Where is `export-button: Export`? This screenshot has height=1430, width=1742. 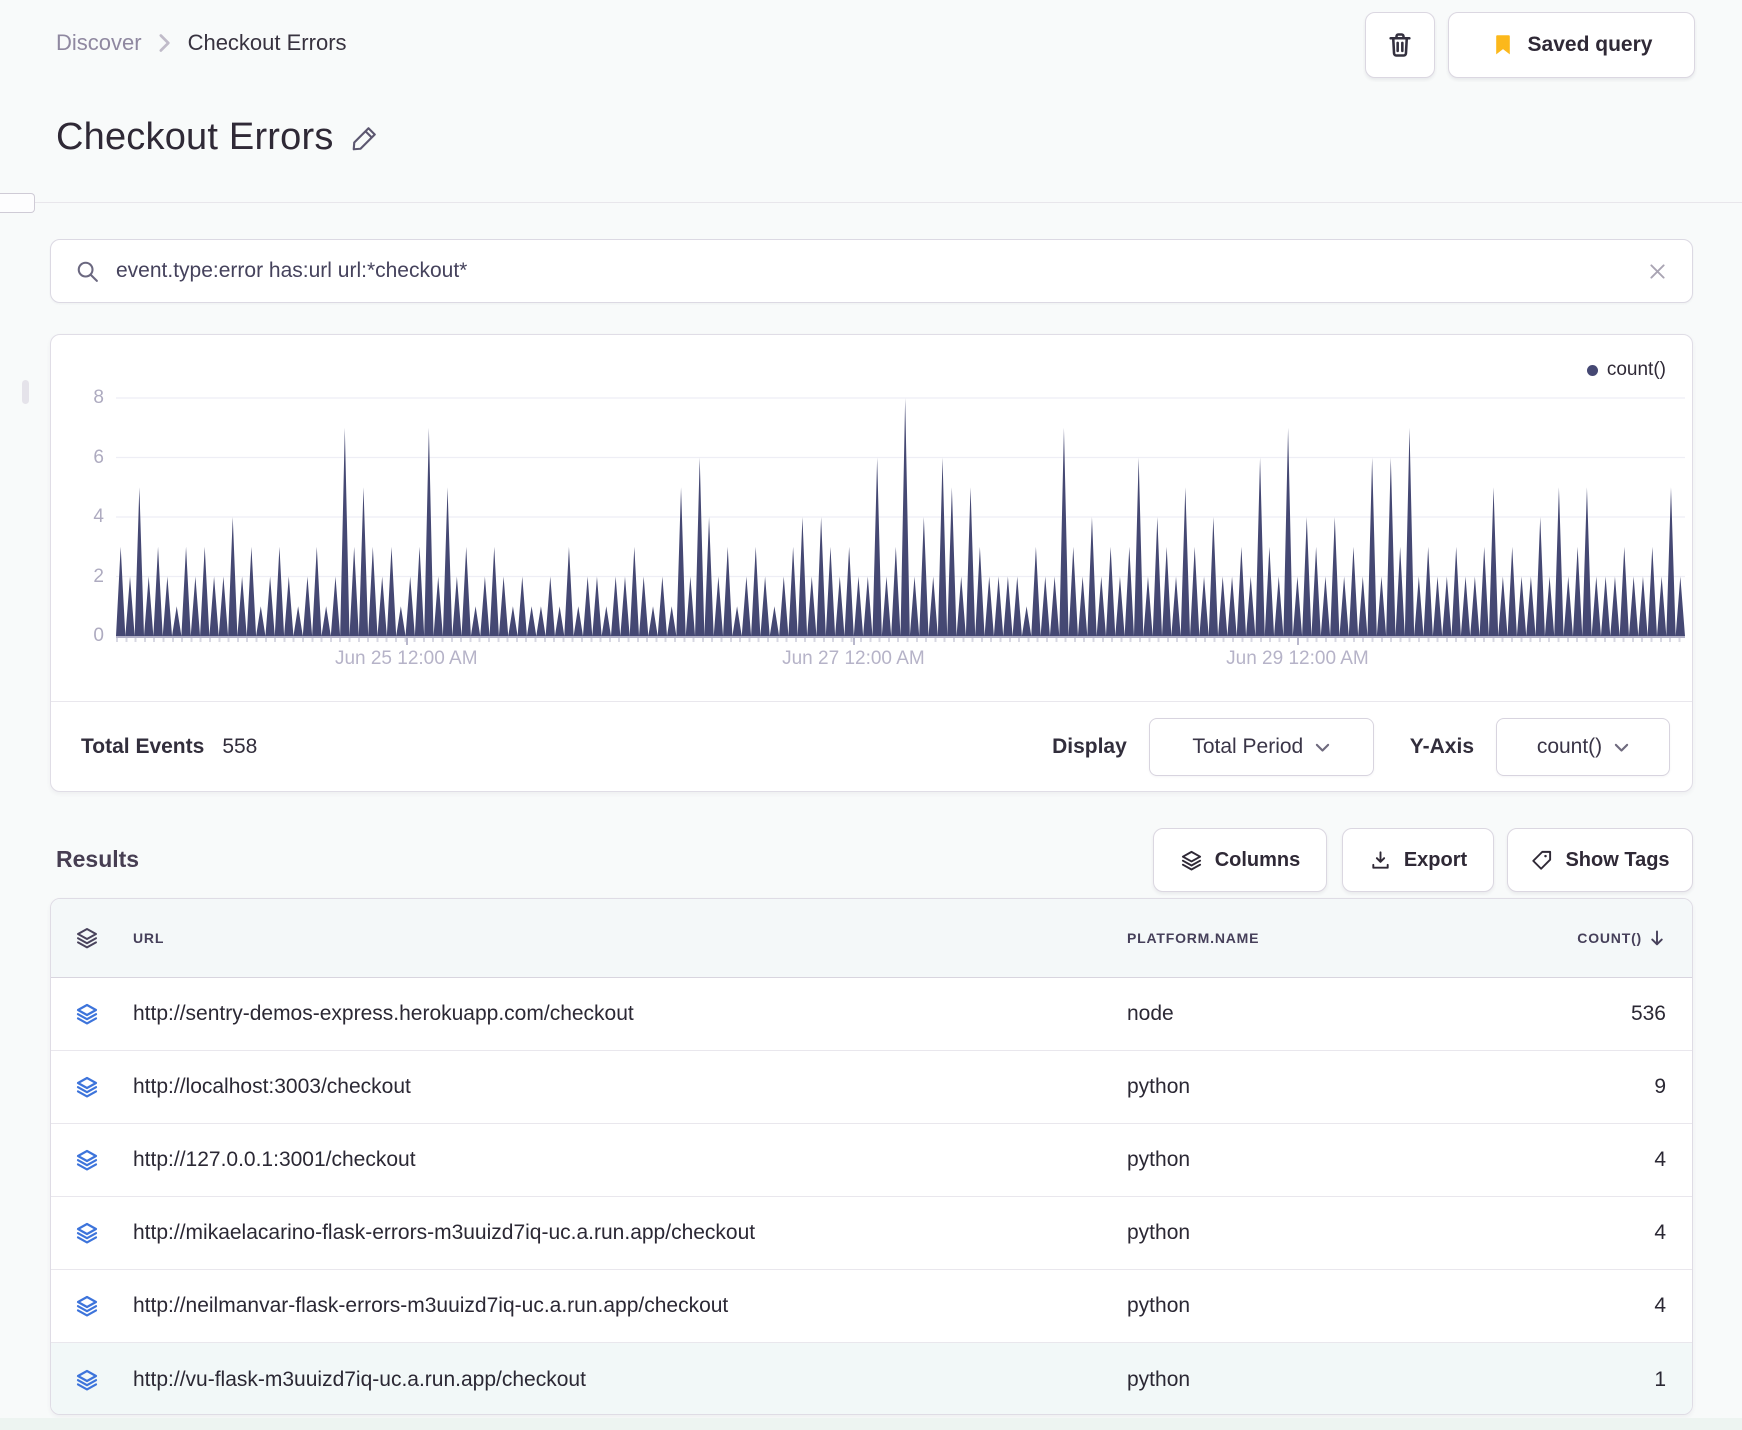 export-button: Export is located at coordinates (1418, 860).